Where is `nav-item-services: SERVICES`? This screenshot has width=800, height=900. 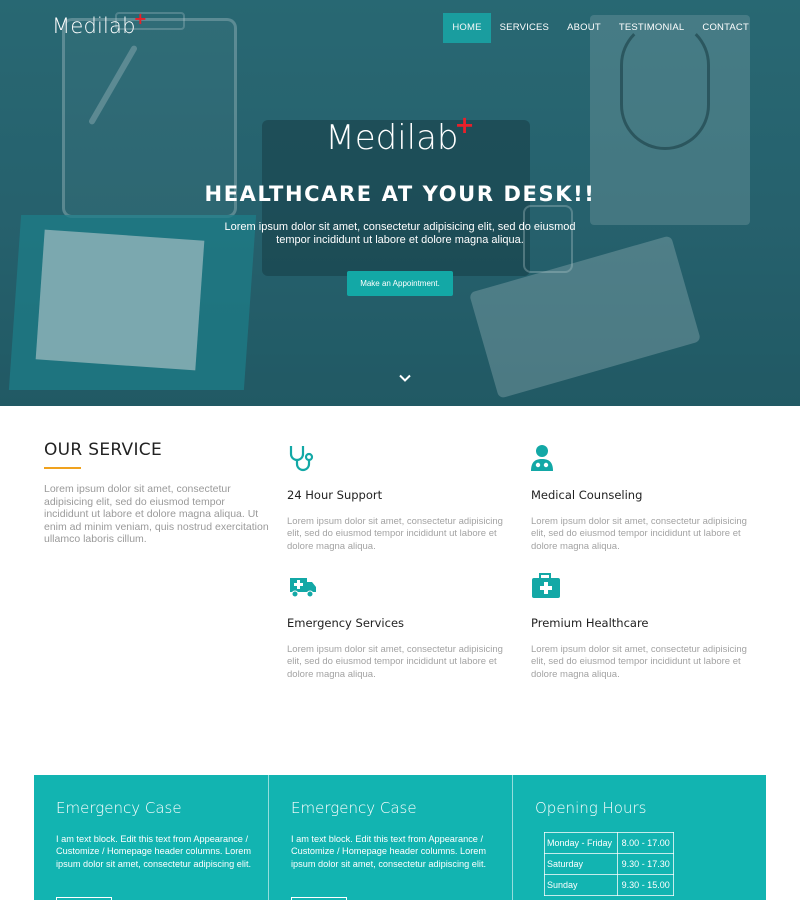 nav-item-services: SERVICES is located at coordinates (524, 28).